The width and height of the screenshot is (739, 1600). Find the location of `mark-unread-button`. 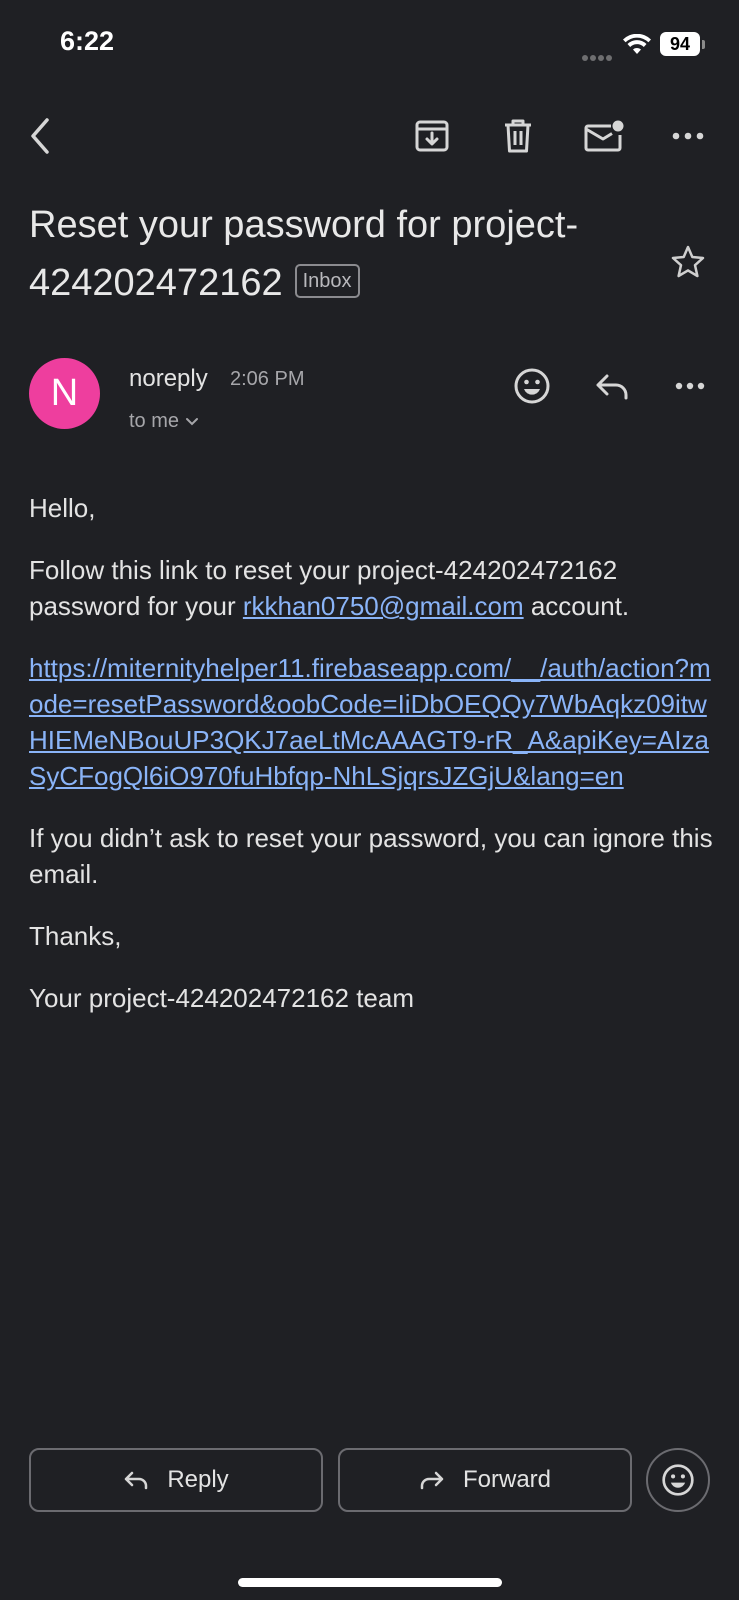

mark-unread-button is located at coordinates (604, 136).